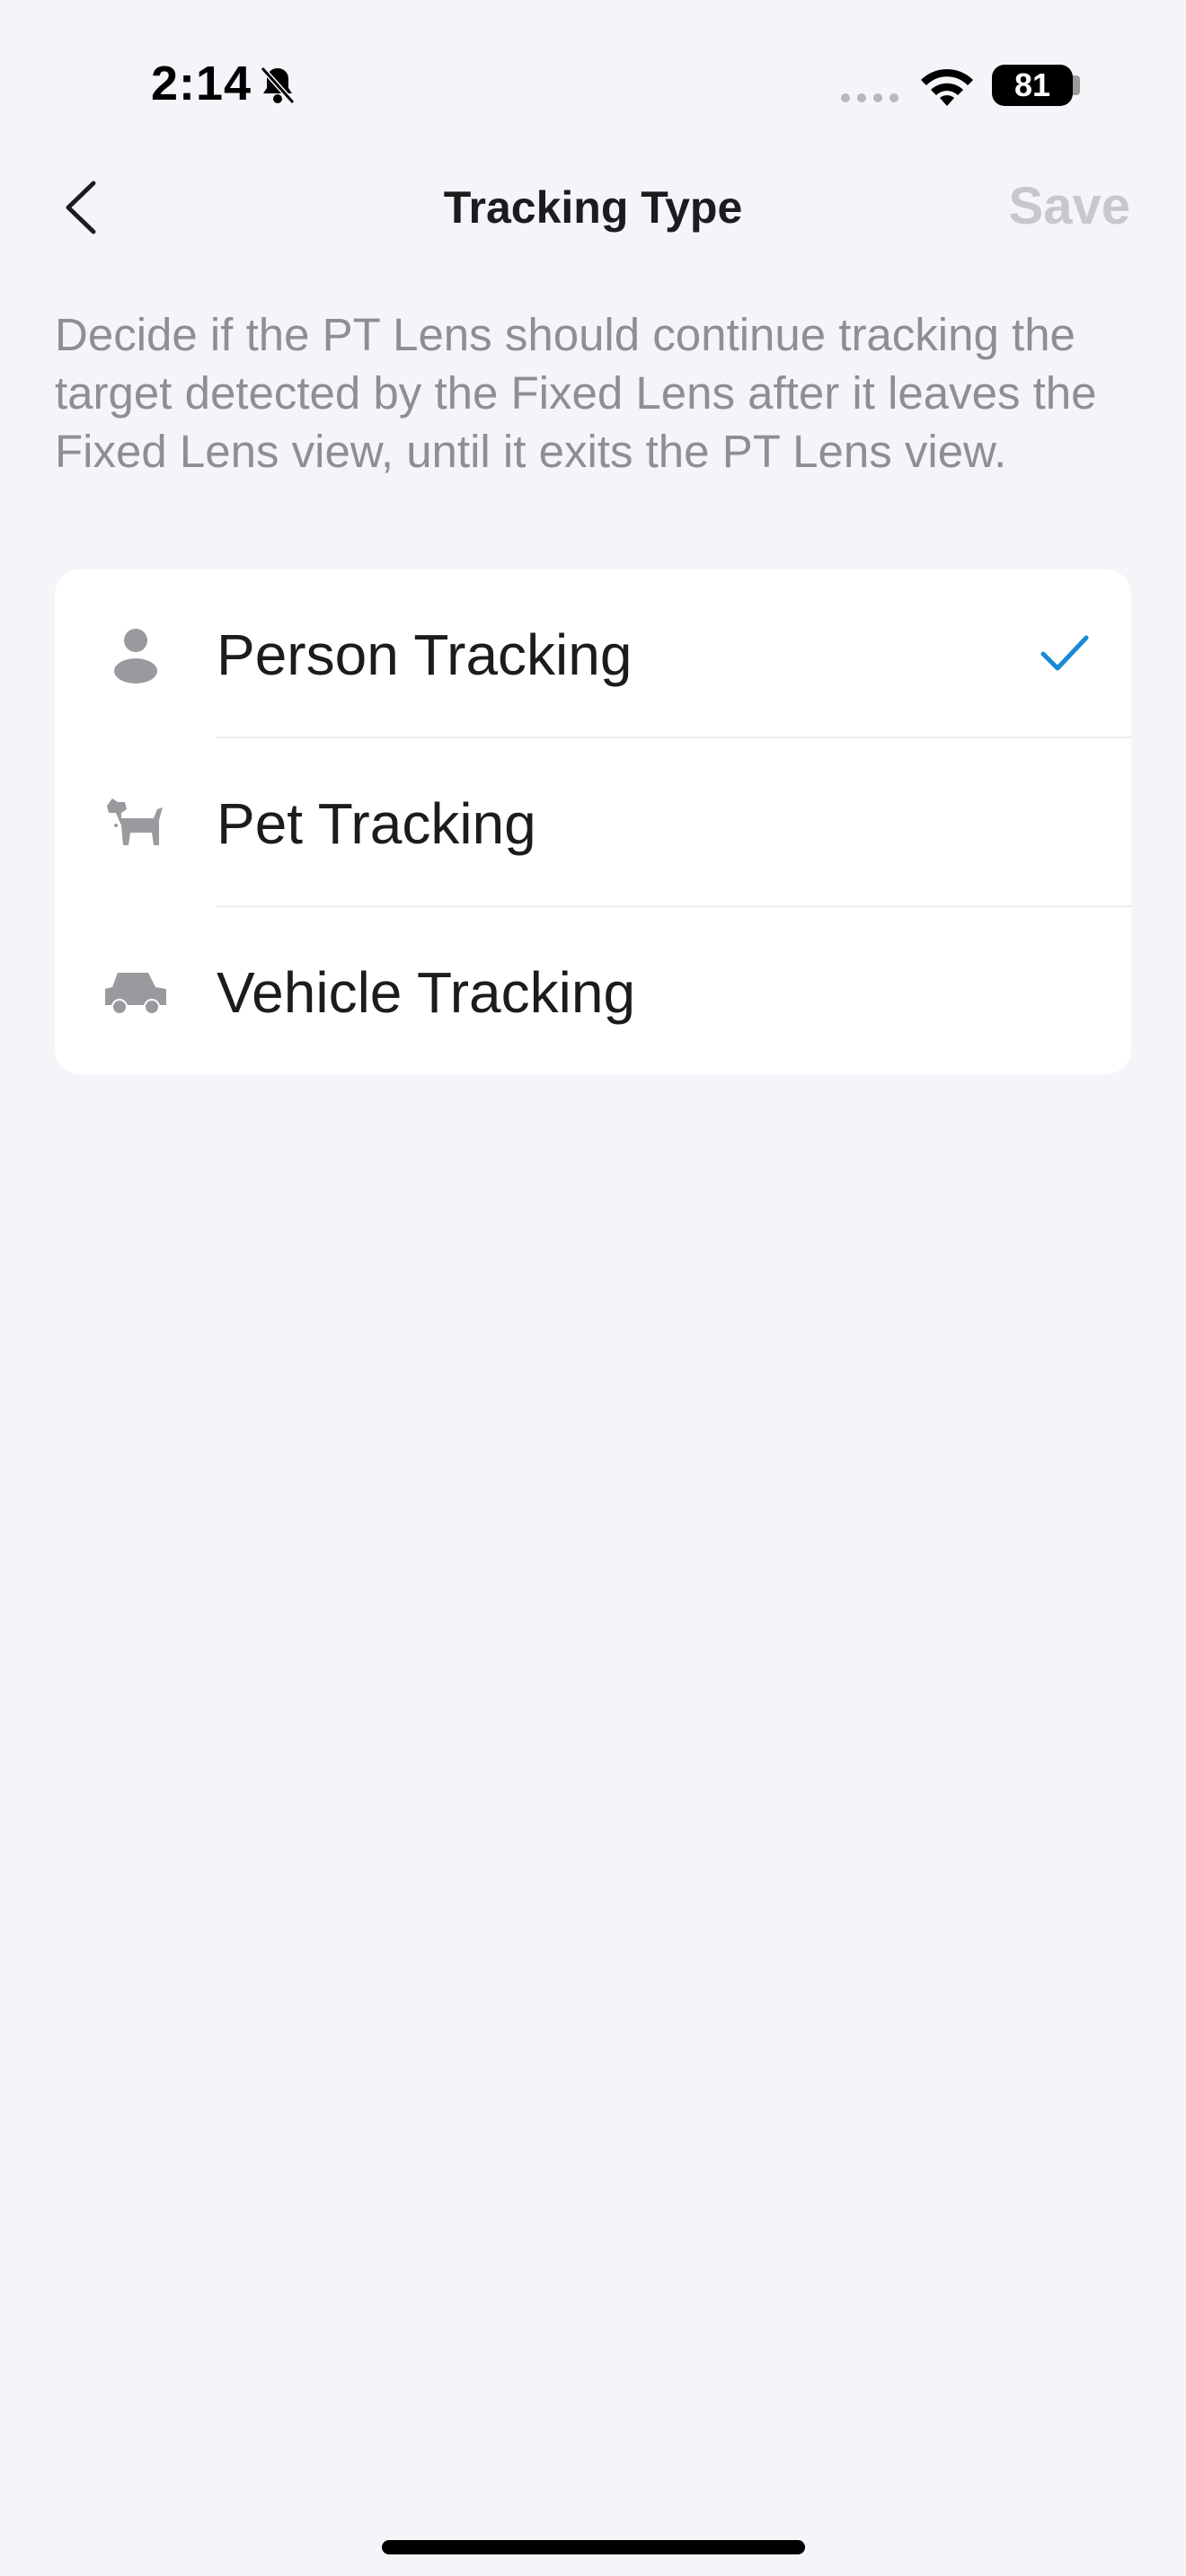 The image size is (1186, 2576). I want to click on cellular-signal-icon, so click(869, 97).